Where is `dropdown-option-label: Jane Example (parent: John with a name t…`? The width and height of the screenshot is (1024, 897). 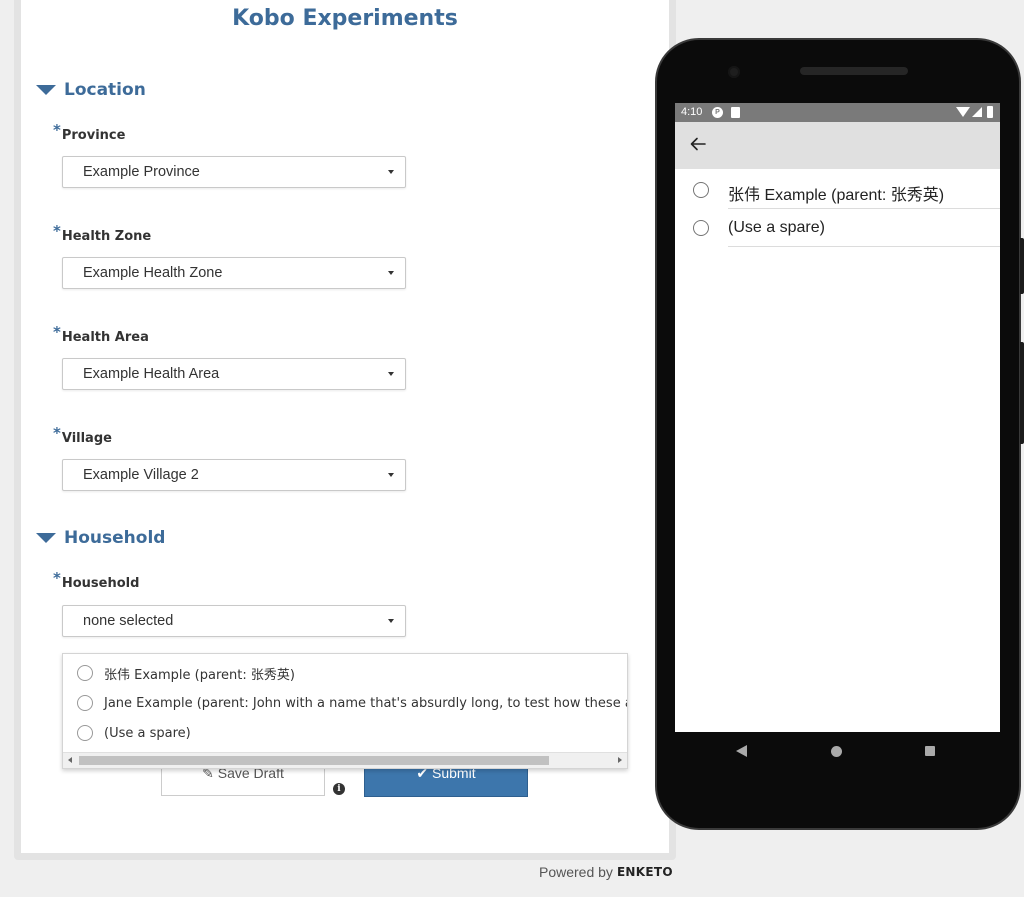 dropdown-option-label: Jane Example (parent: John with a name t… is located at coordinates (366, 703).